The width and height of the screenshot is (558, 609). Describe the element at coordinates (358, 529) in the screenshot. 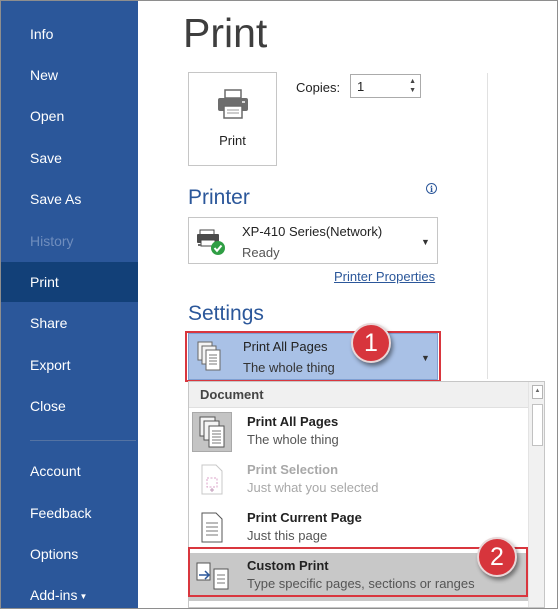

I see `menu-option-print-current-page: Print Current Page Just this page` at that location.